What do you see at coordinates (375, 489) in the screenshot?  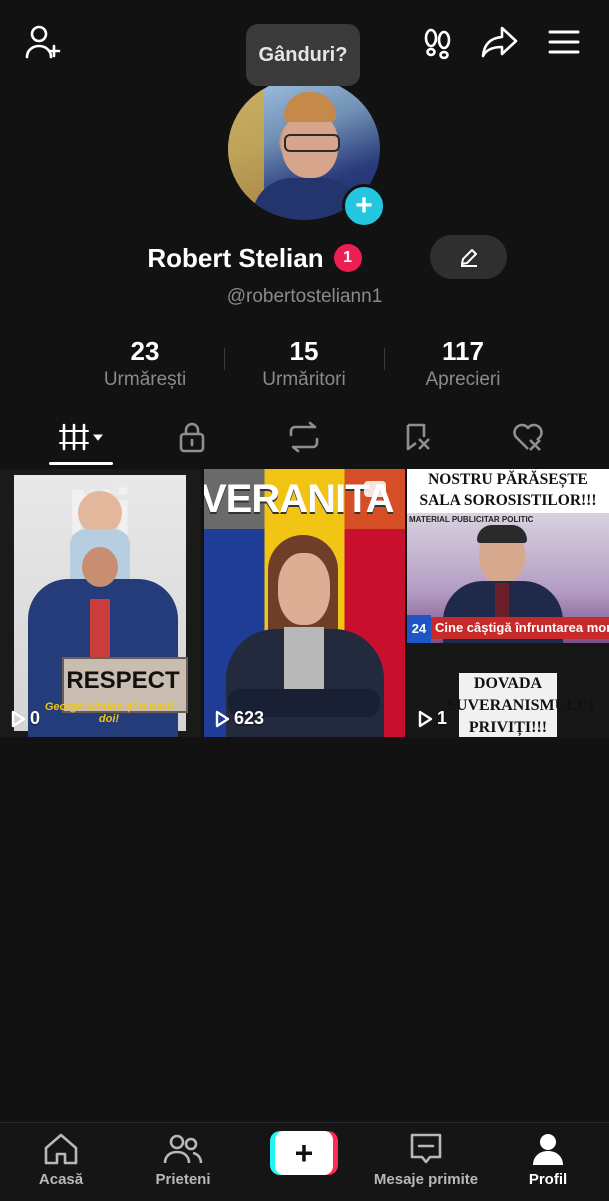 I see `pinned-icon` at bounding box center [375, 489].